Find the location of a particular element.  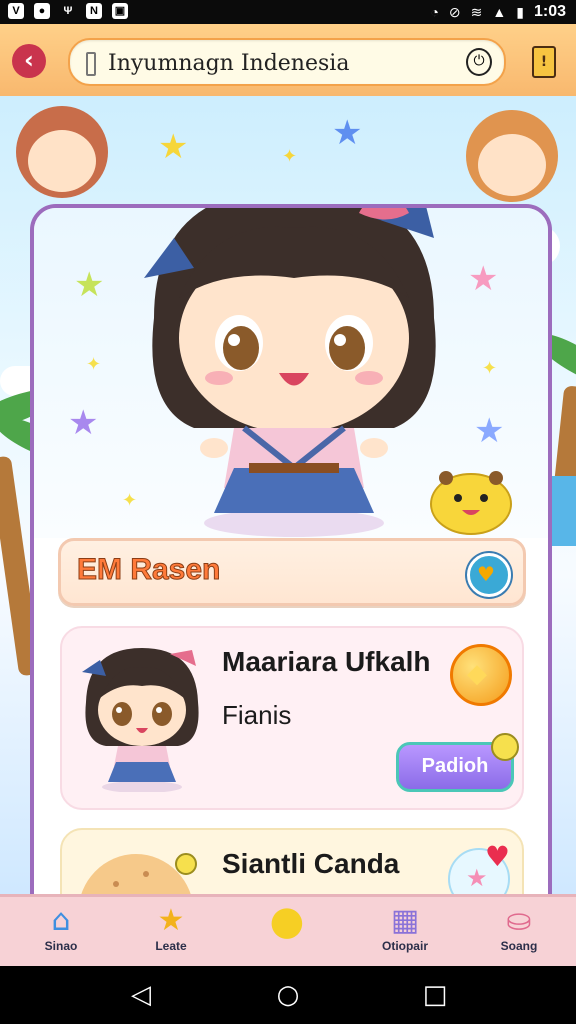

item-subtitle: Fianis is located at coordinates (257, 715).